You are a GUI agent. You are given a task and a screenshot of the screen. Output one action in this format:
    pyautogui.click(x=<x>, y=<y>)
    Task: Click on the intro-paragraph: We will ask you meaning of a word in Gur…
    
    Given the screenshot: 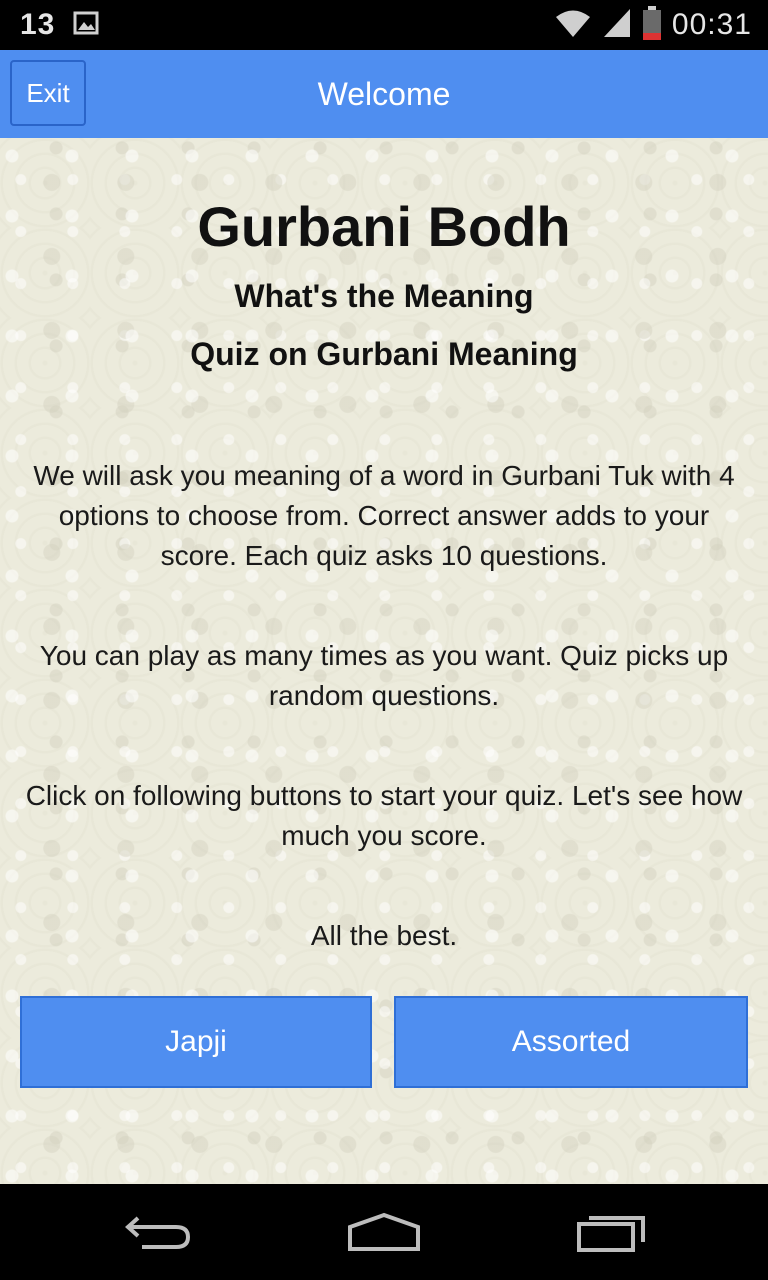 What is the action you would take?
    pyautogui.click(x=384, y=515)
    